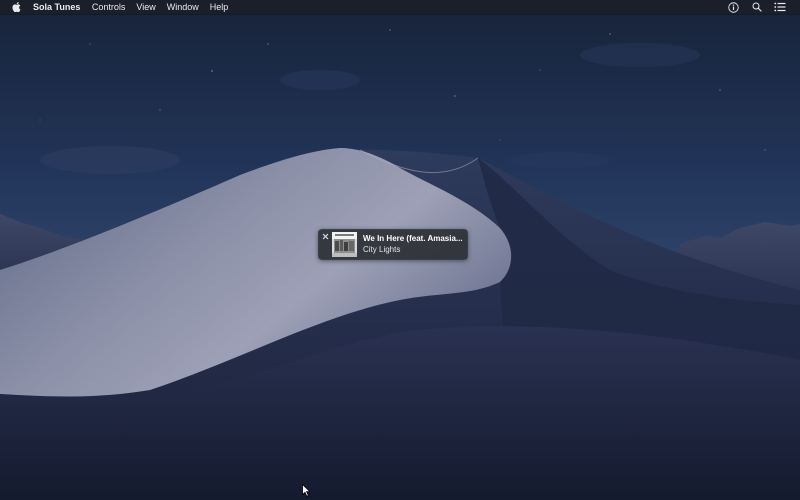  Describe the element at coordinates (414, 244) in the screenshot. I see `track-info: We In Here (feat. Amasia... City Lights` at that location.